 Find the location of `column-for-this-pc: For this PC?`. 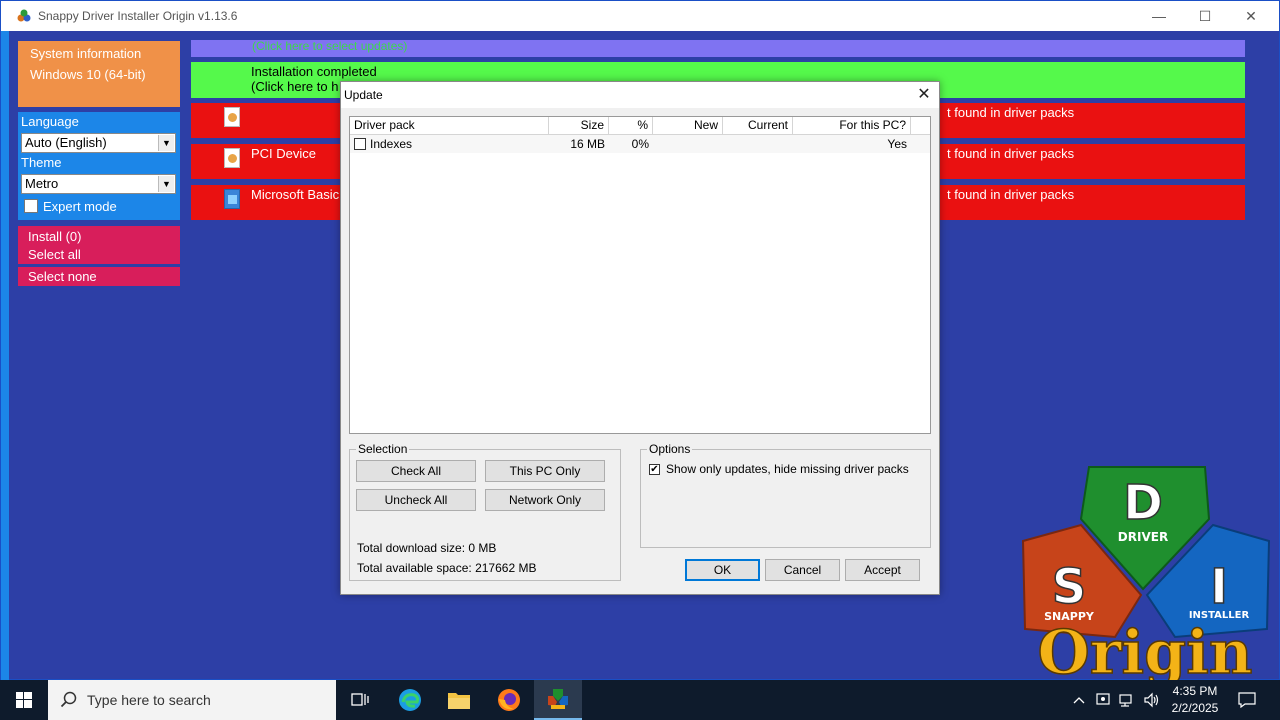

column-for-this-pc: For this PC? is located at coordinates (852, 125).